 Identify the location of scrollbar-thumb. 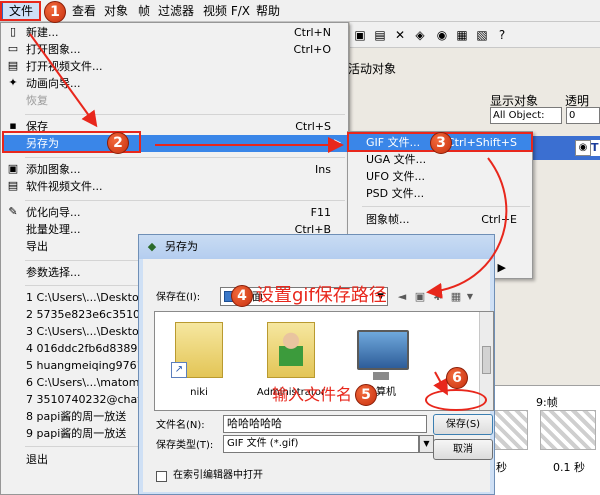
(486, 360).